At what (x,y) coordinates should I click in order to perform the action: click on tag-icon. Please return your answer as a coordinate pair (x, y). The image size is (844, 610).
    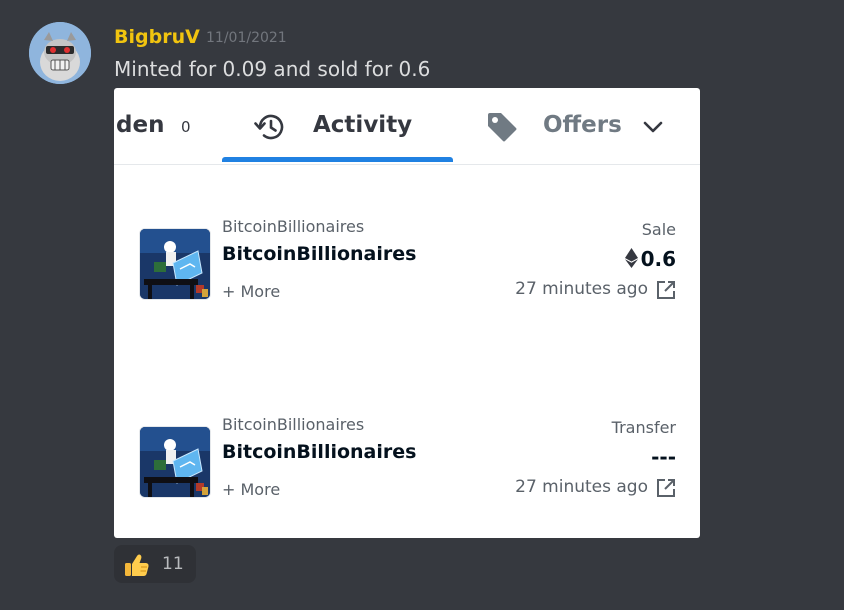
    Looking at the image, I should click on (502, 129).